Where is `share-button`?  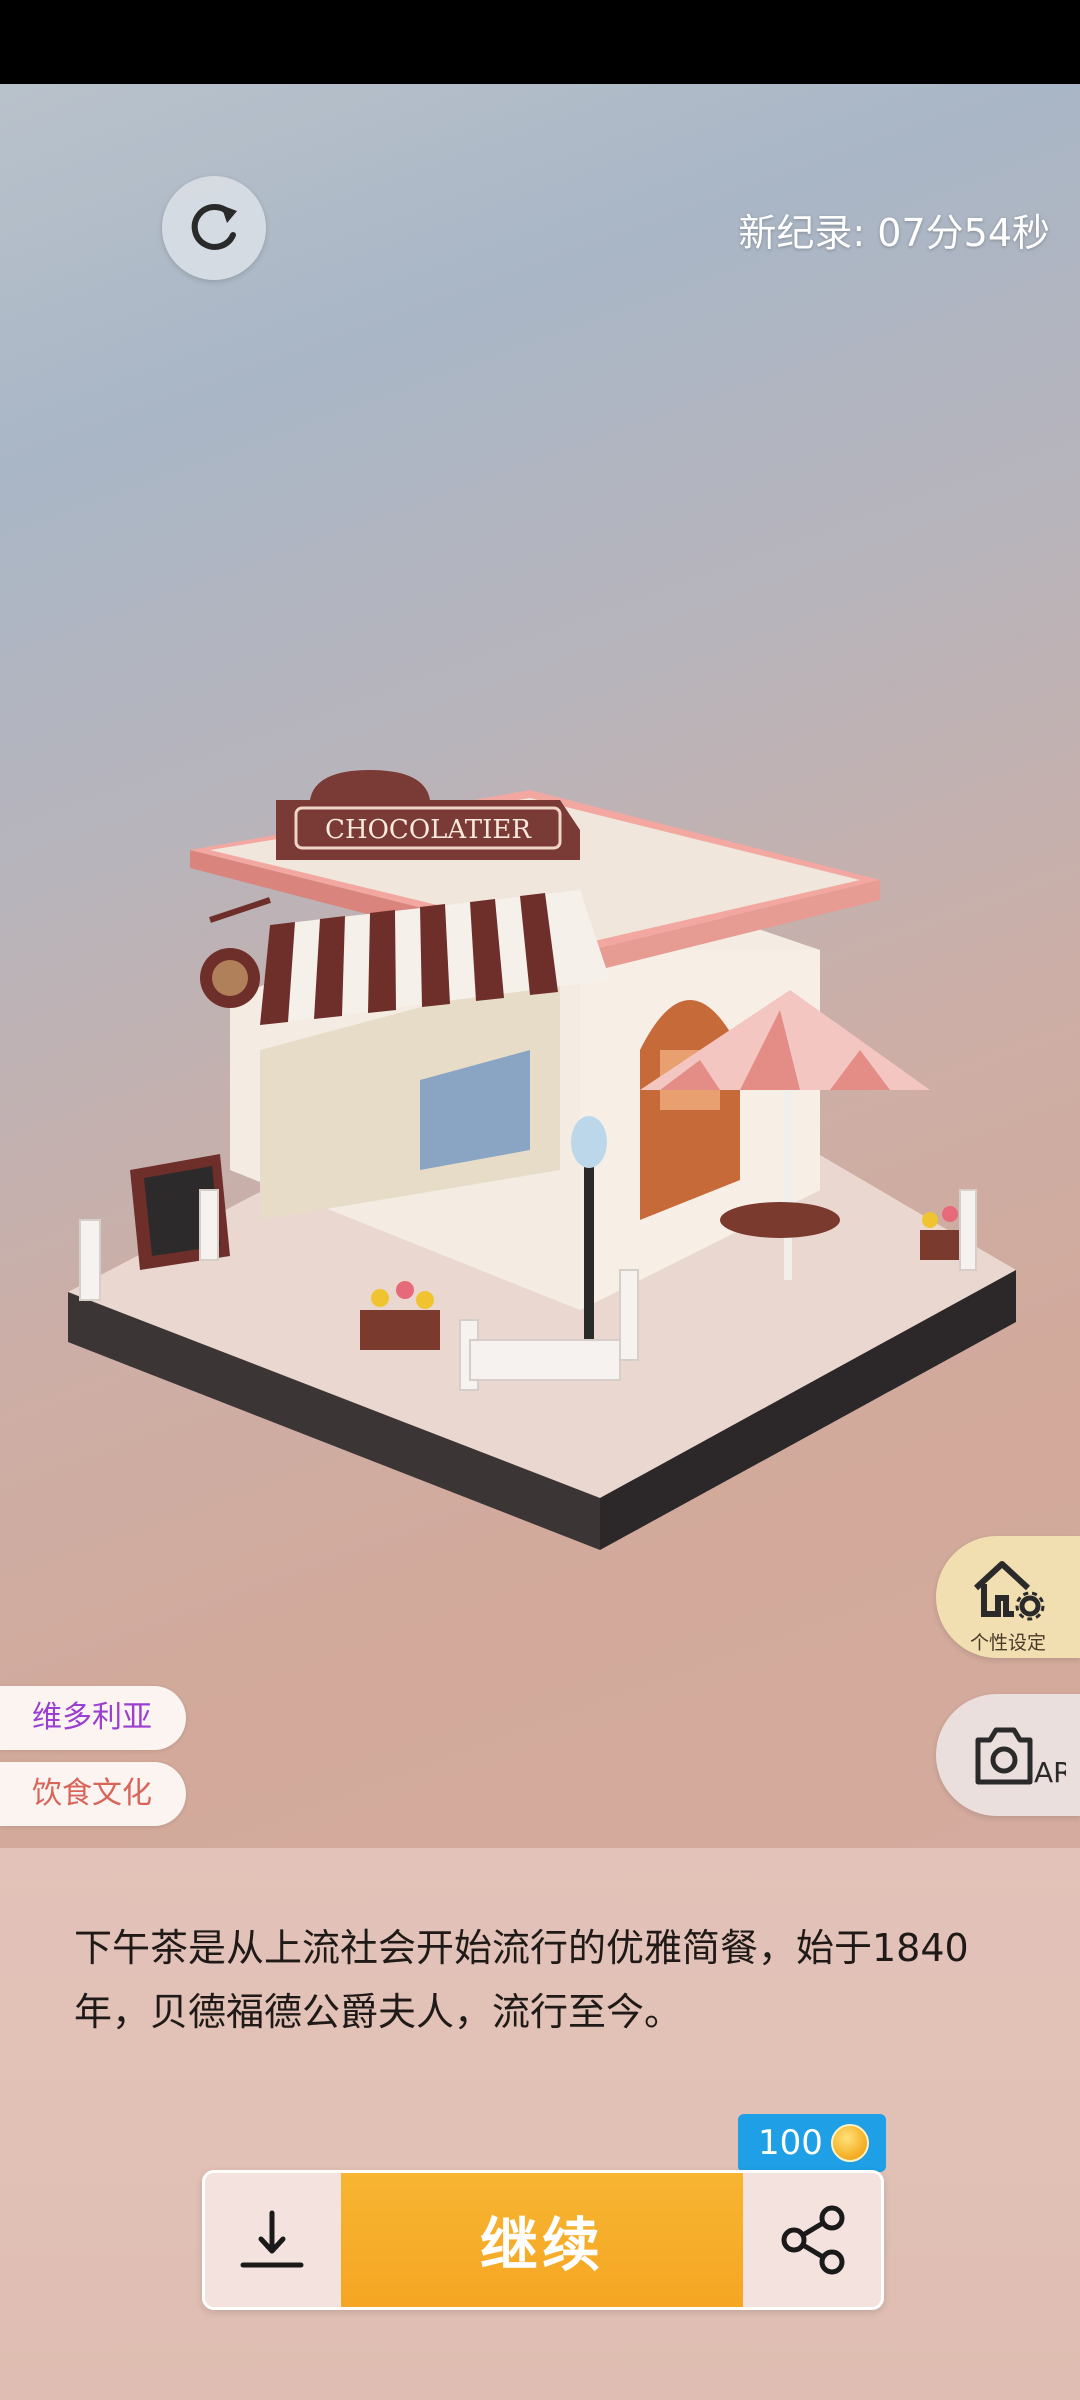 share-button is located at coordinates (814, 2240).